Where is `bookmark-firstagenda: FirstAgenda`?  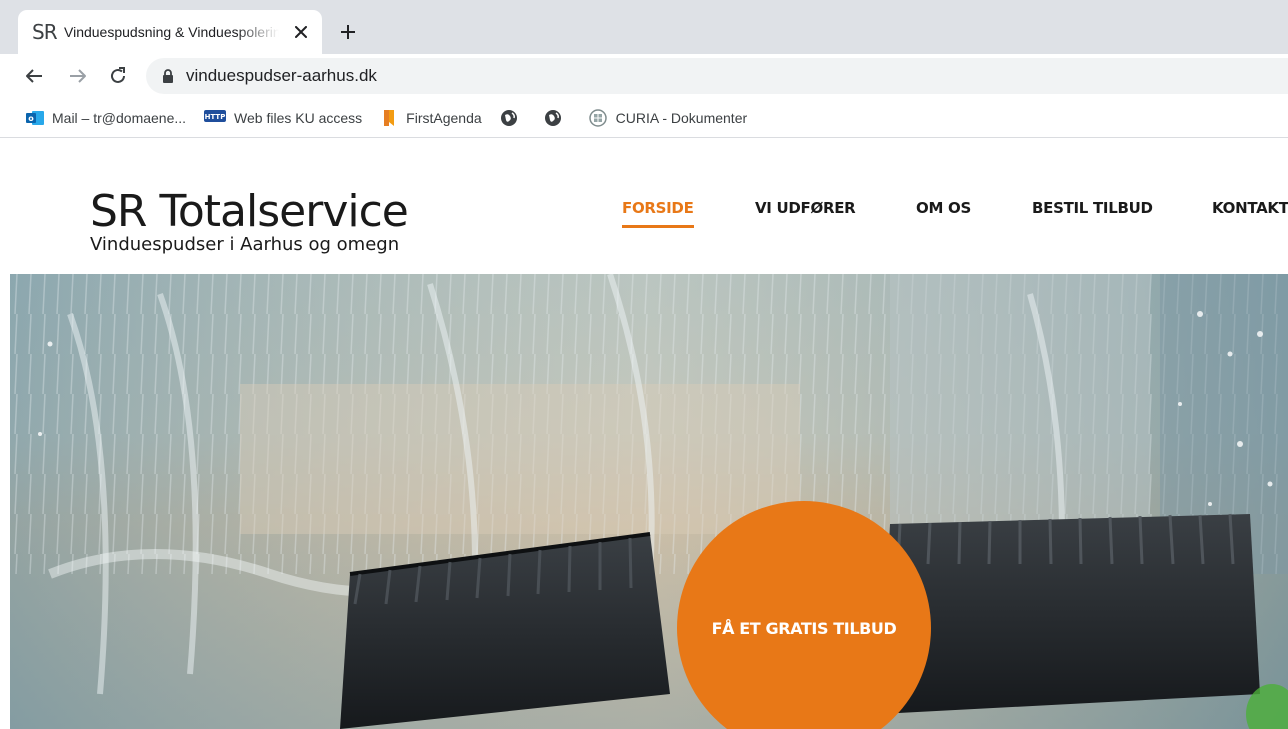 bookmark-firstagenda: FirstAgenda is located at coordinates (432, 118).